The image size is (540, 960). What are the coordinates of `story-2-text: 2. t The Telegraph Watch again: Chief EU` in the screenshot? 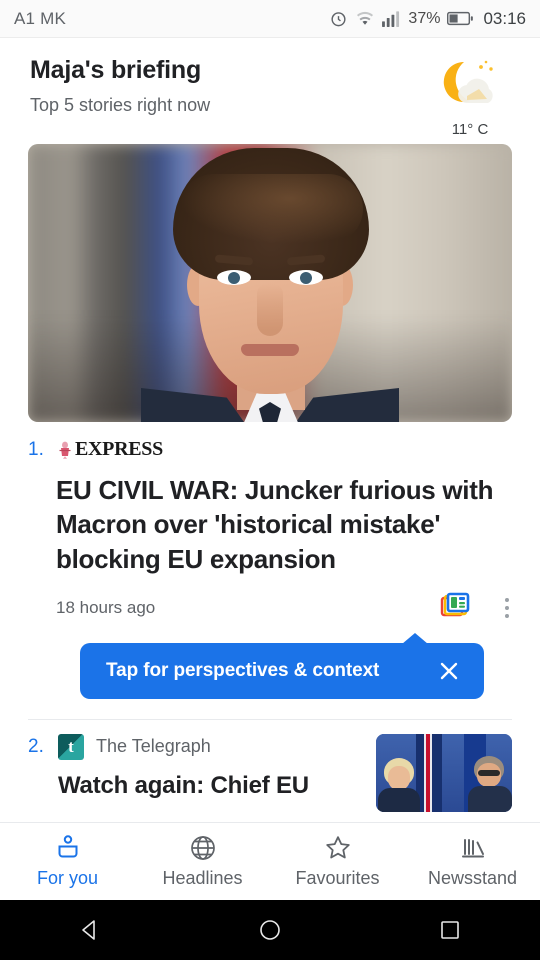 It's located at (195, 772).